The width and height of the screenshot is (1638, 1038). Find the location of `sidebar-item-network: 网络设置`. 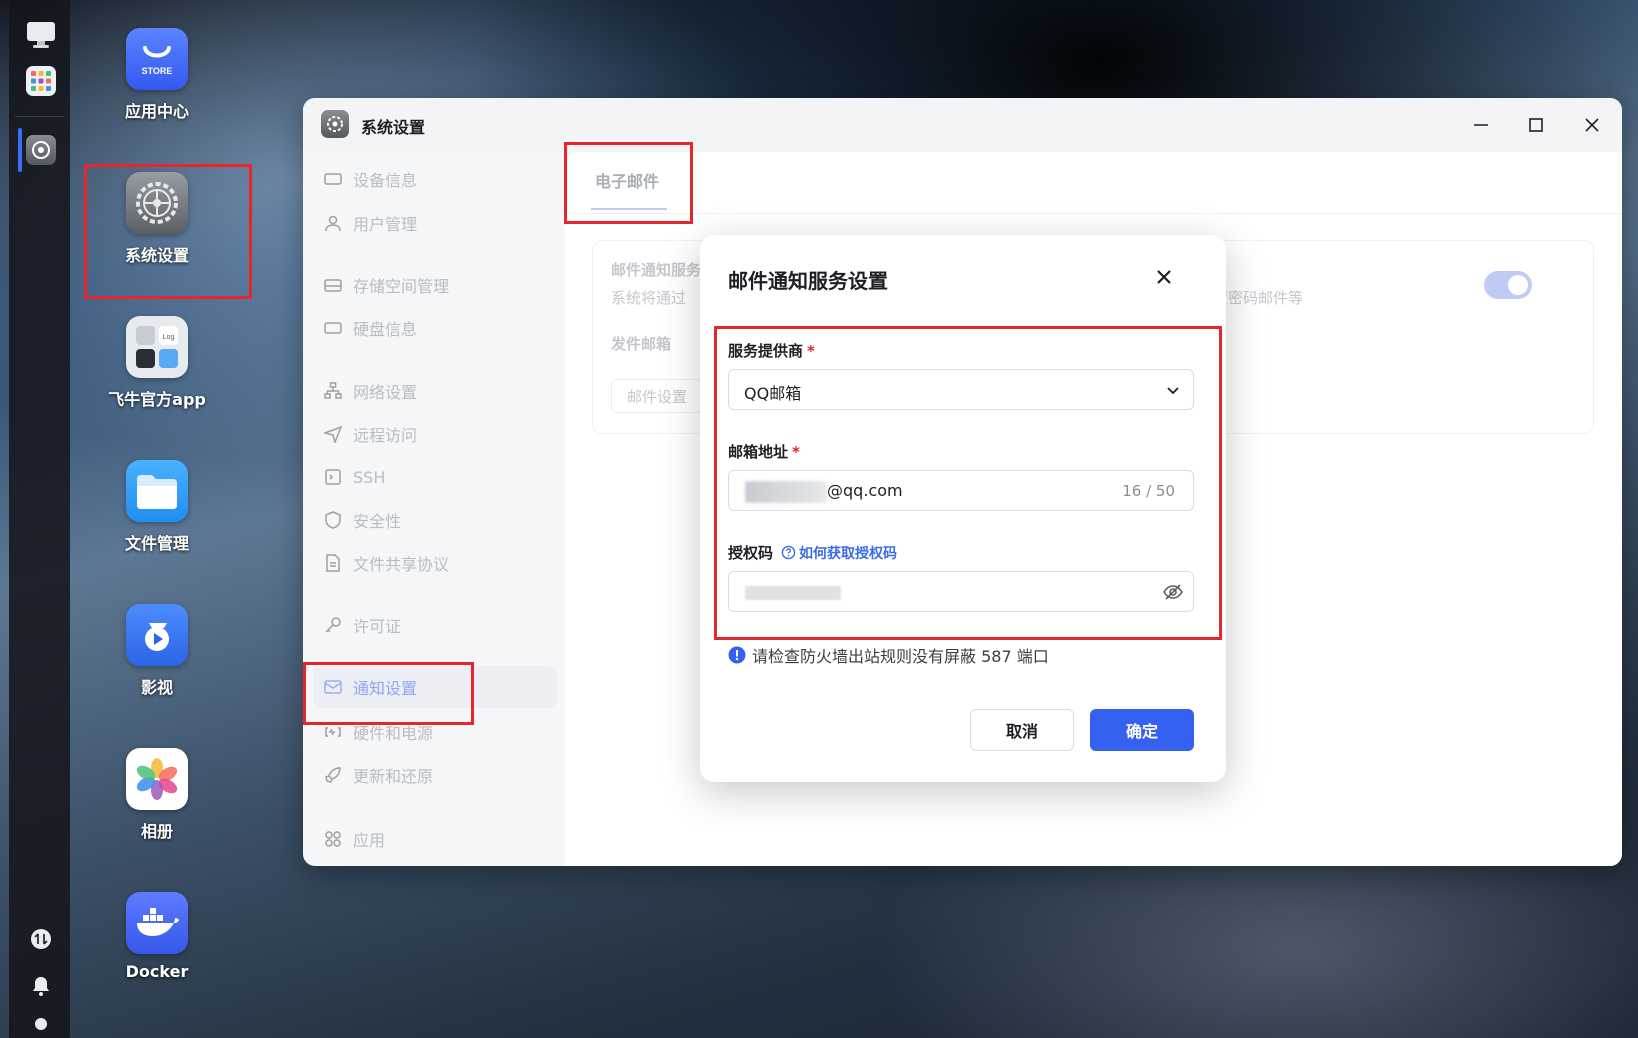

sidebar-item-network: 网络设置 is located at coordinates (435, 391).